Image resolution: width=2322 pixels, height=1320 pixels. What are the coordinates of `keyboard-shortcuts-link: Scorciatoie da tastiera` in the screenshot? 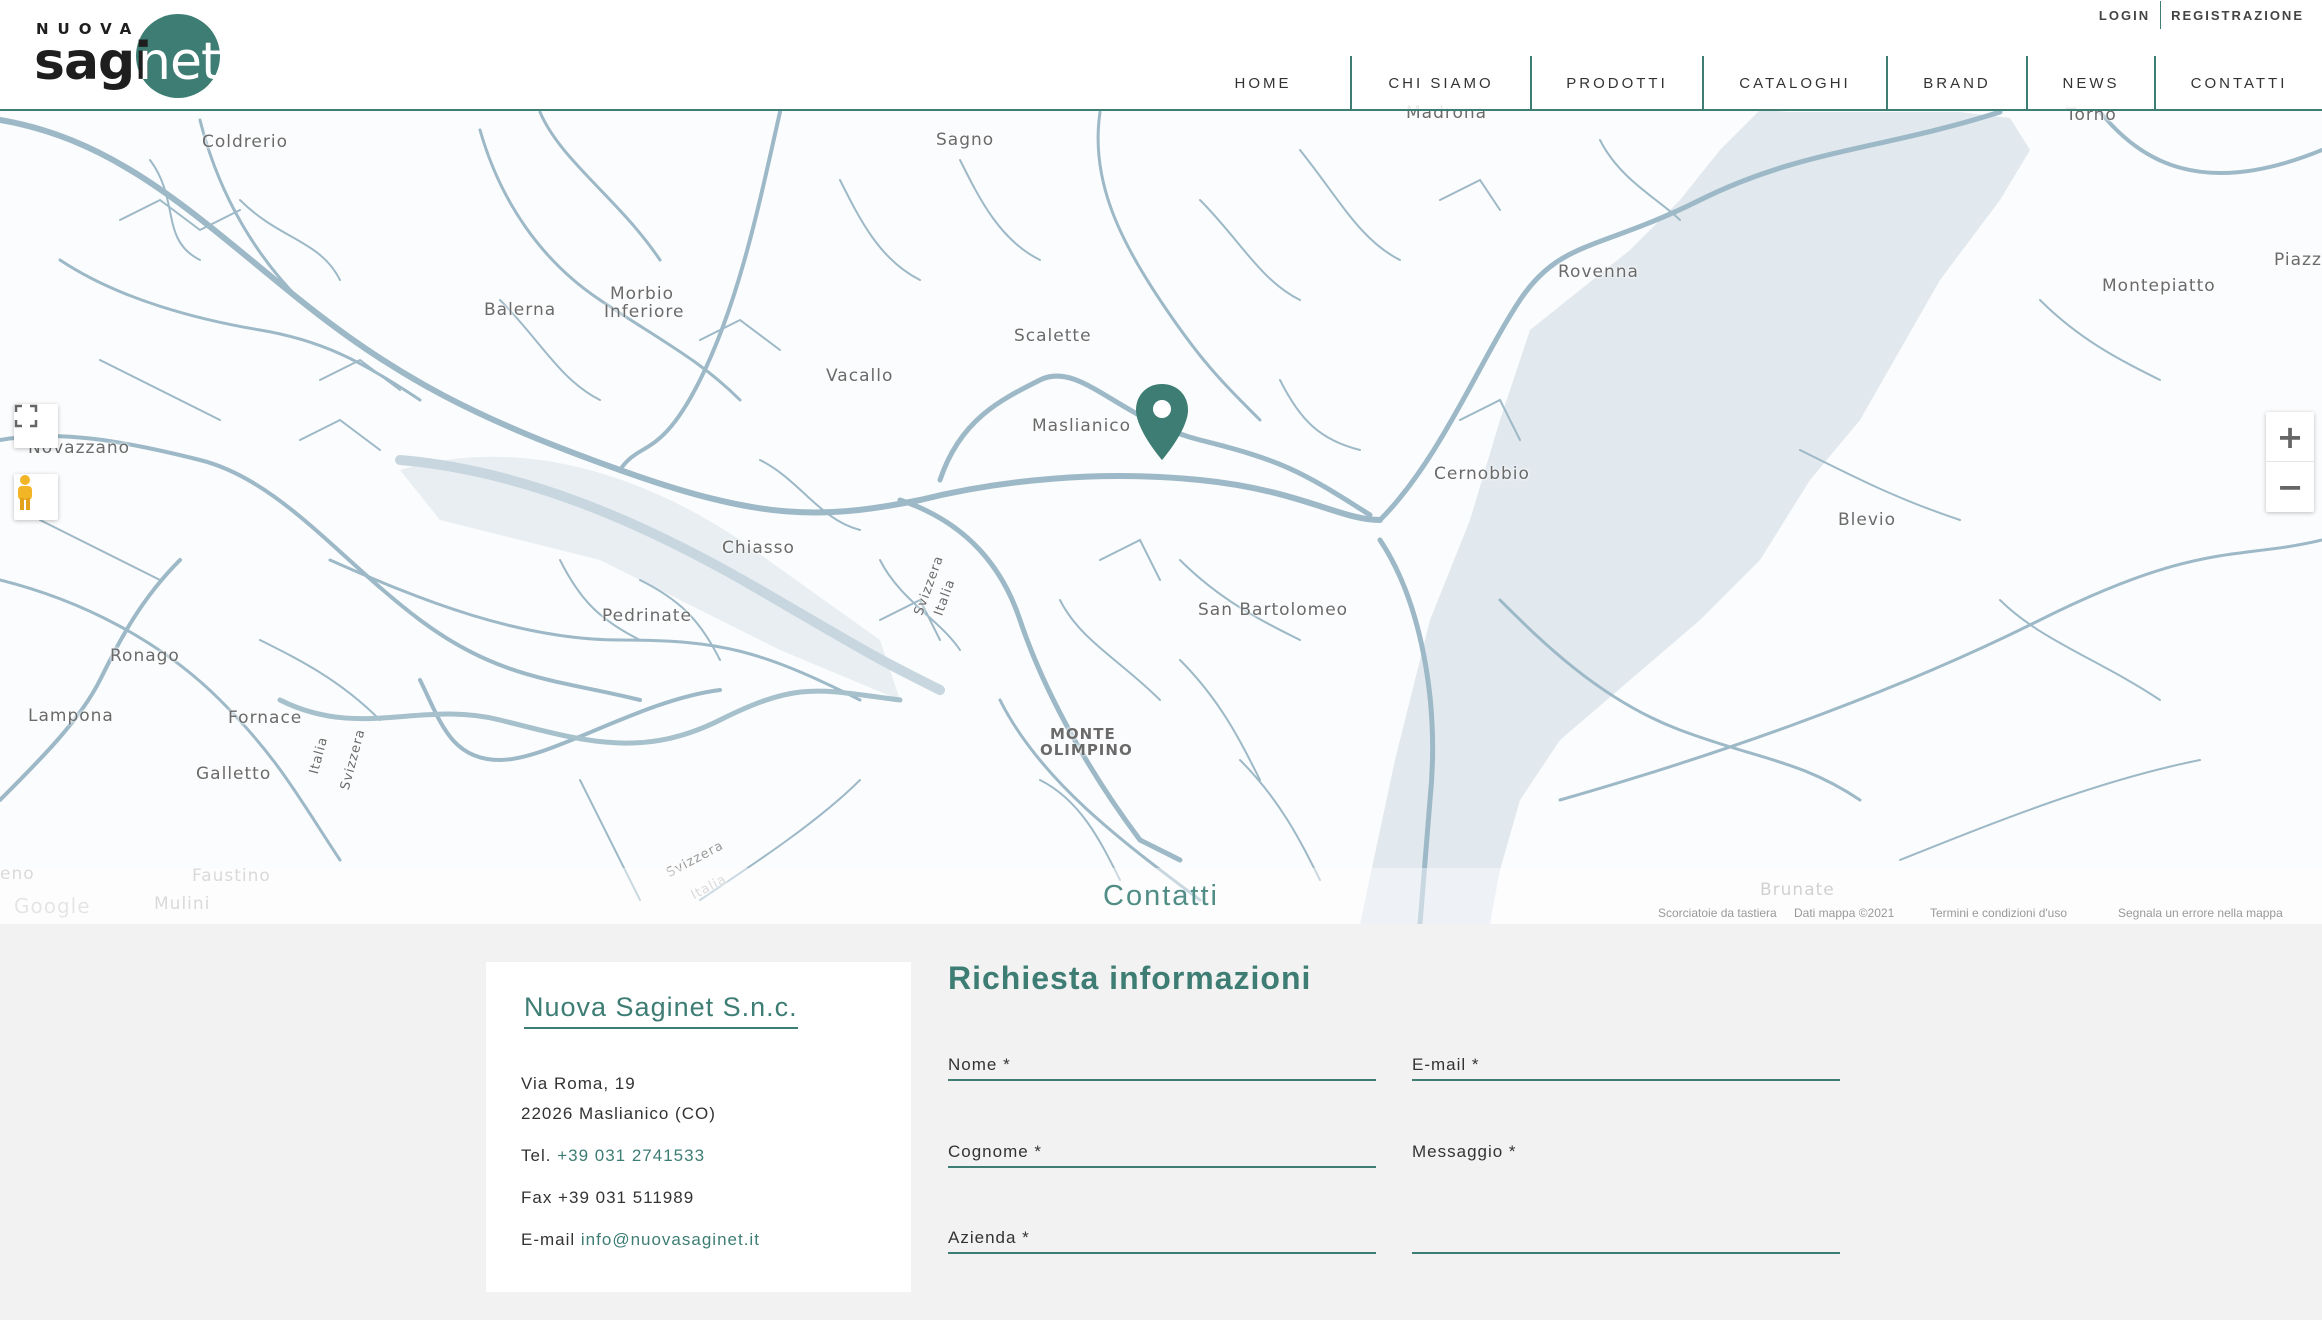 It's located at (1717, 913).